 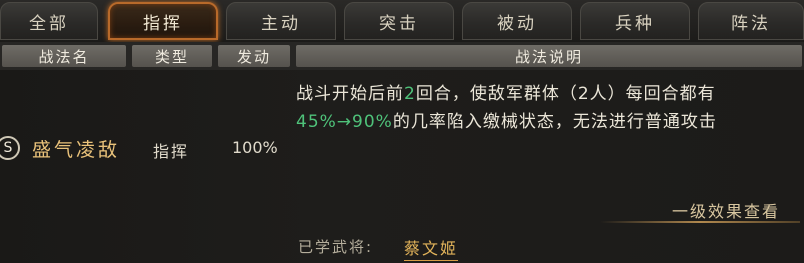 I want to click on column-header-rate: 发动, so click(x=254, y=56).